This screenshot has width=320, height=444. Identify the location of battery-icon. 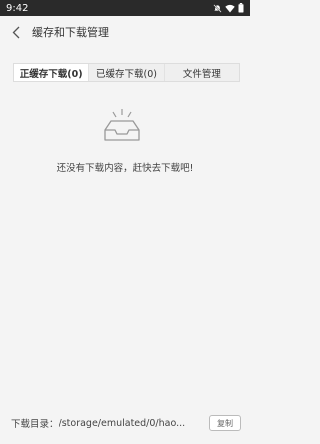
(241, 8).